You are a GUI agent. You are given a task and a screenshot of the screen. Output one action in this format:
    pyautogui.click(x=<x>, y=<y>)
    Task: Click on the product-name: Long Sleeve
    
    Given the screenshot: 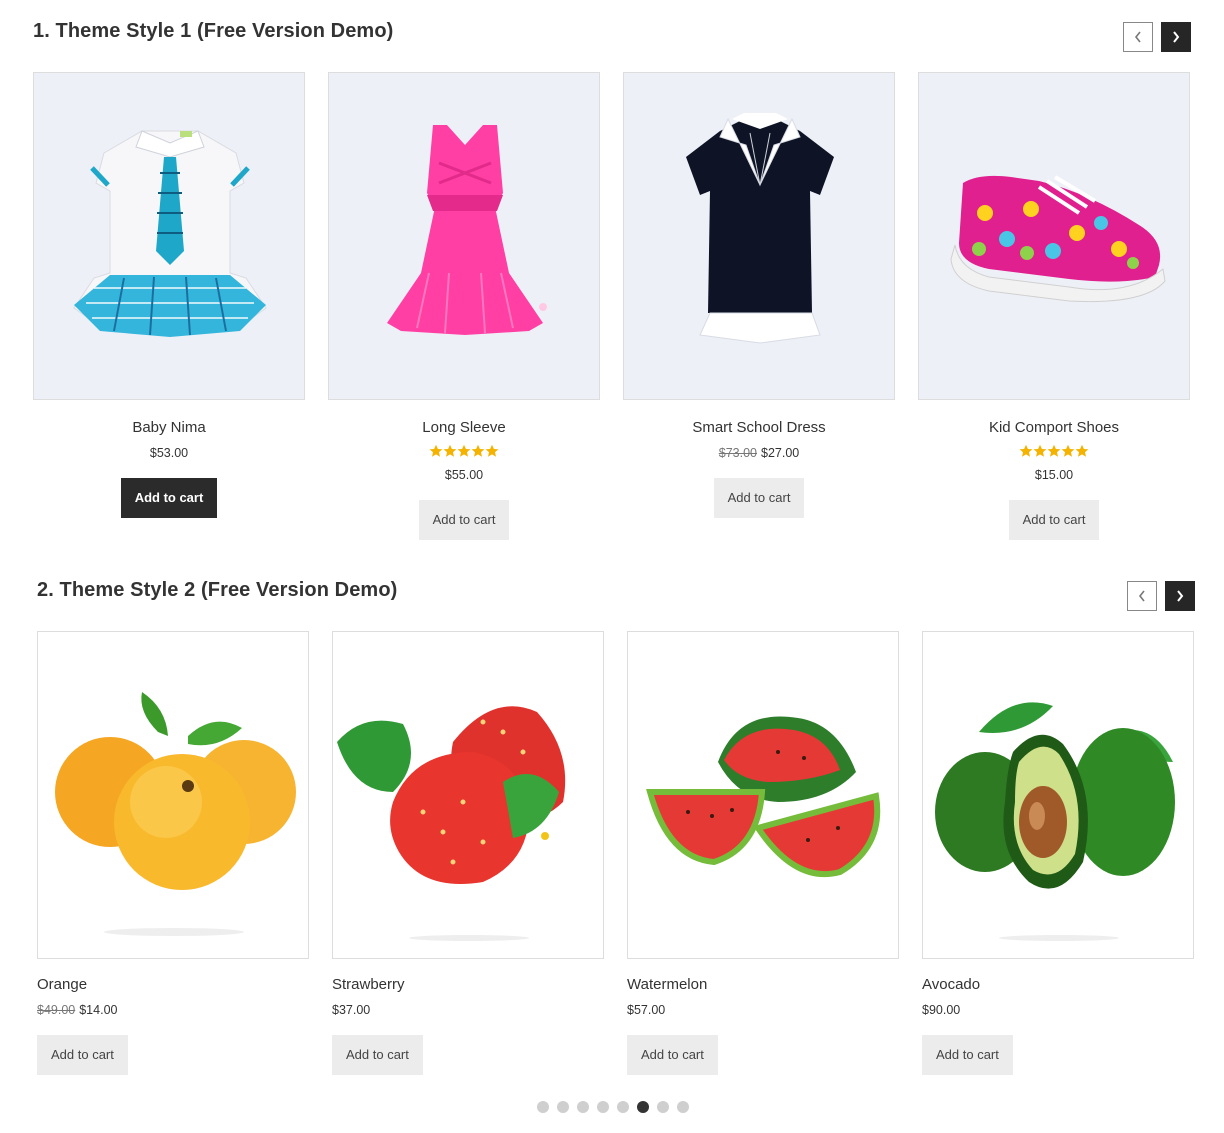 What is the action you would take?
    pyautogui.click(x=464, y=428)
    